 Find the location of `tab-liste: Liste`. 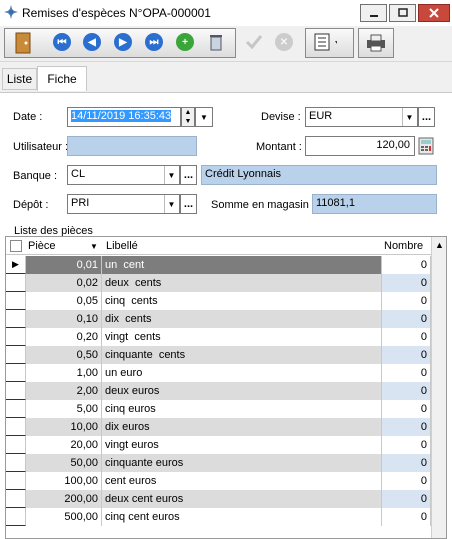

tab-liste: Liste is located at coordinates (19, 79).